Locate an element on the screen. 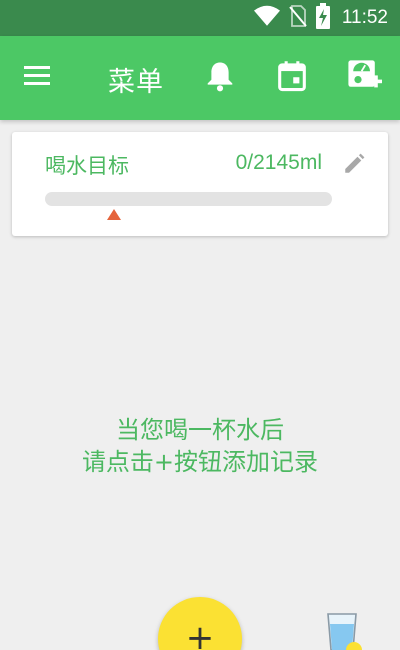 This screenshot has width=400, height=650. add-record-button: + is located at coordinates (200, 623).